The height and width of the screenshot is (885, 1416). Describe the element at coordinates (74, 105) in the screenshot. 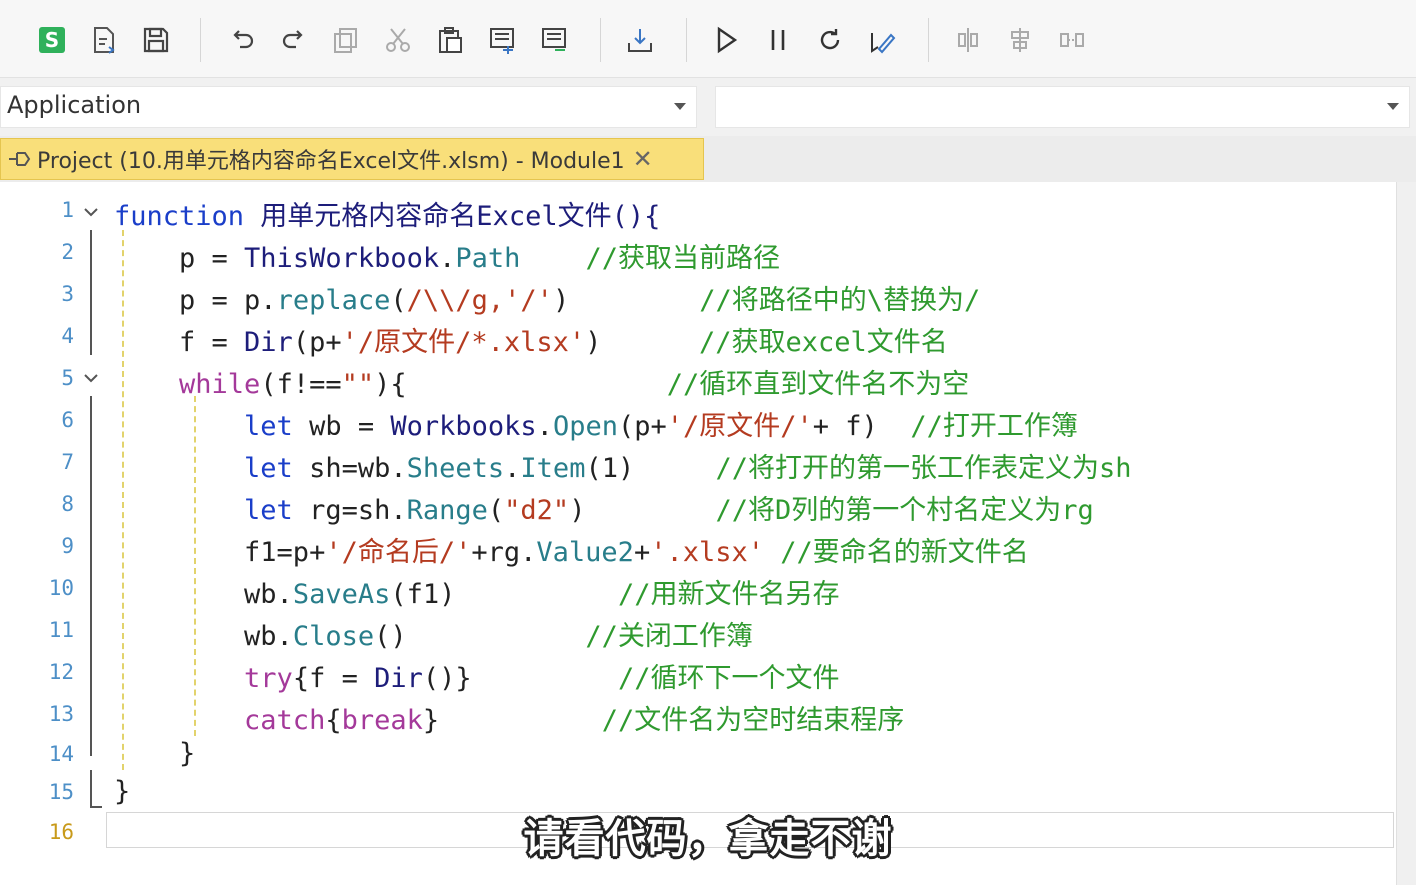

I see `object-dropdown-value: Application` at that location.